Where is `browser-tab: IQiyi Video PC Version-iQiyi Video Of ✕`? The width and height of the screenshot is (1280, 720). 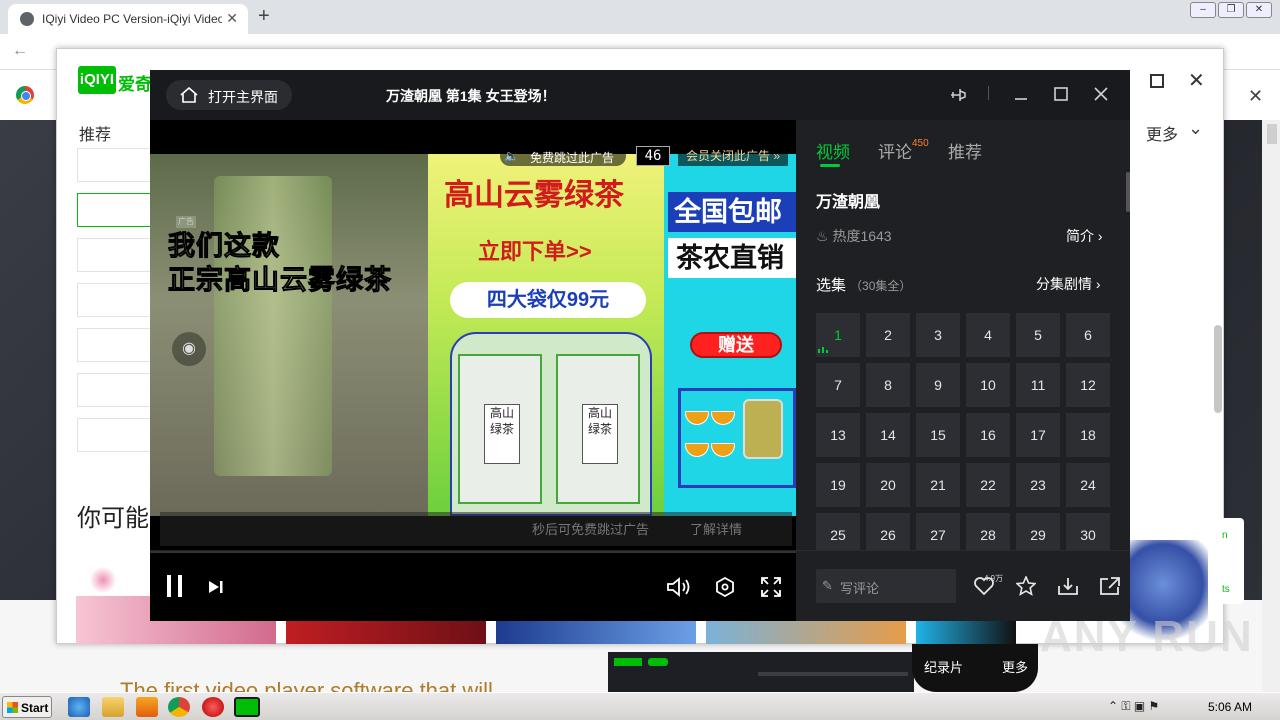 browser-tab: IQiyi Video PC Version-iQiyi Video Of ✕ is located at coordinates (128, 19).